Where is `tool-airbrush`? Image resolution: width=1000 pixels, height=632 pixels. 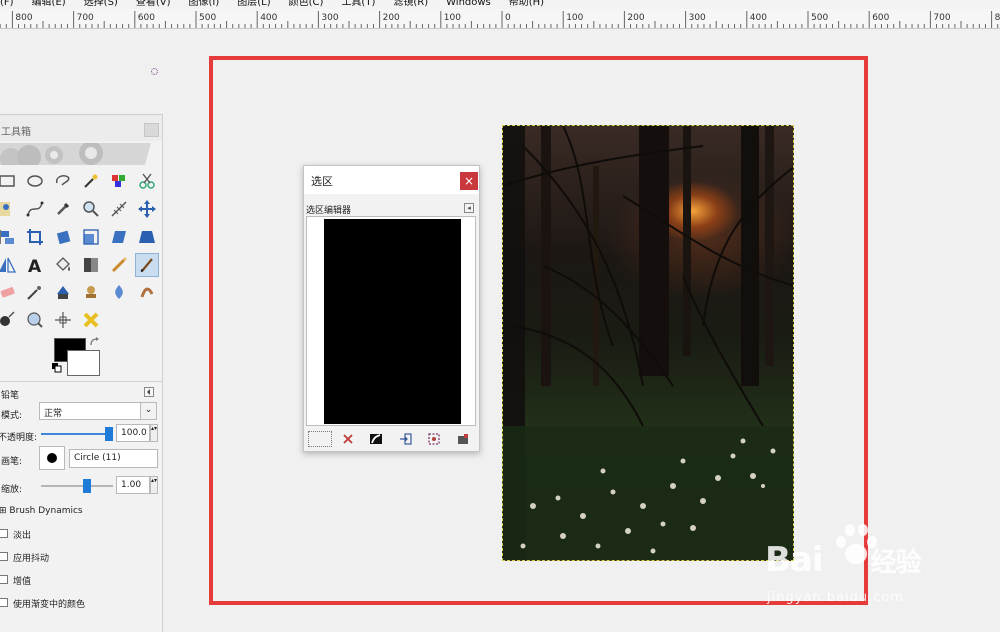
tool-airbrush is located at coordinates (35, 292).